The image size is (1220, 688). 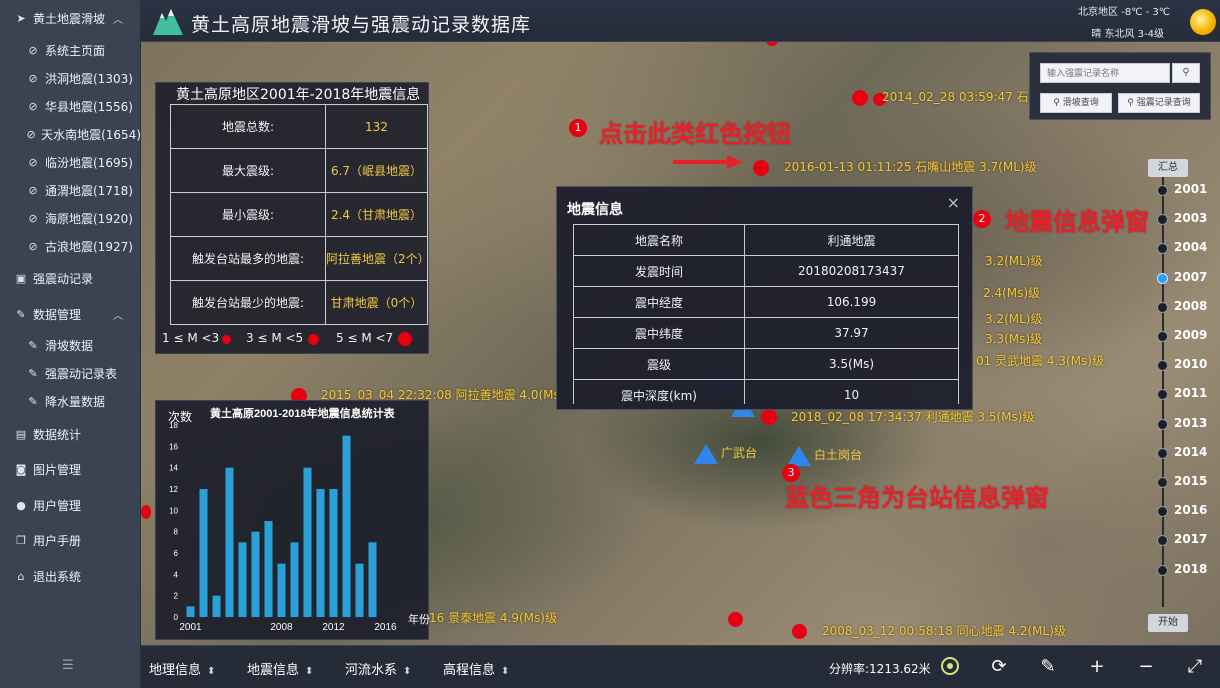 I want to click on menu-data-management: ✎ 数据管理 ︿, so click(x=70, y=314).